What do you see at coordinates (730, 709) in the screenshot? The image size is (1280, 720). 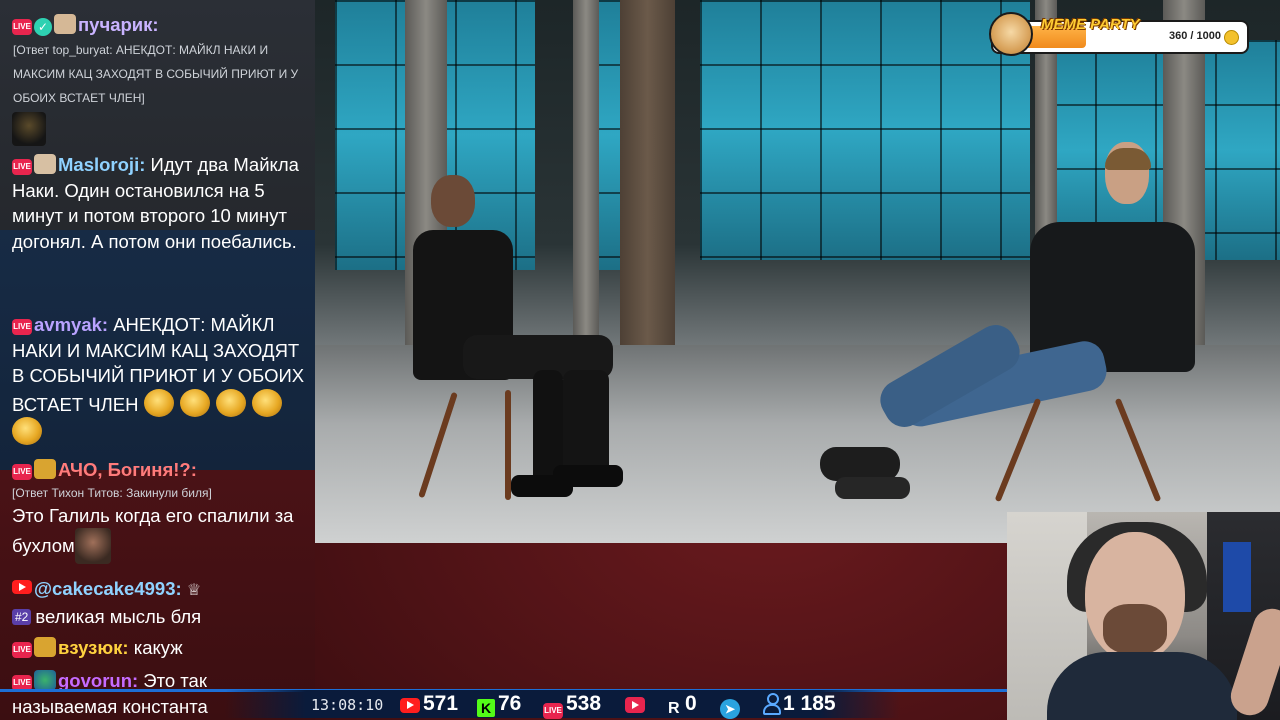 I see `telegram-icon: ➤` at bounding box center [730, 709].